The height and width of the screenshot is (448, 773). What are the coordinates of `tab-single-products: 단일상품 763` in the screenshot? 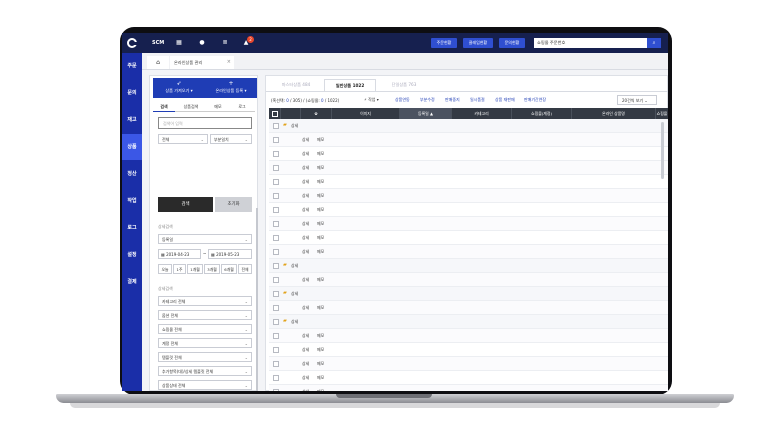 It's located at (404, 85).